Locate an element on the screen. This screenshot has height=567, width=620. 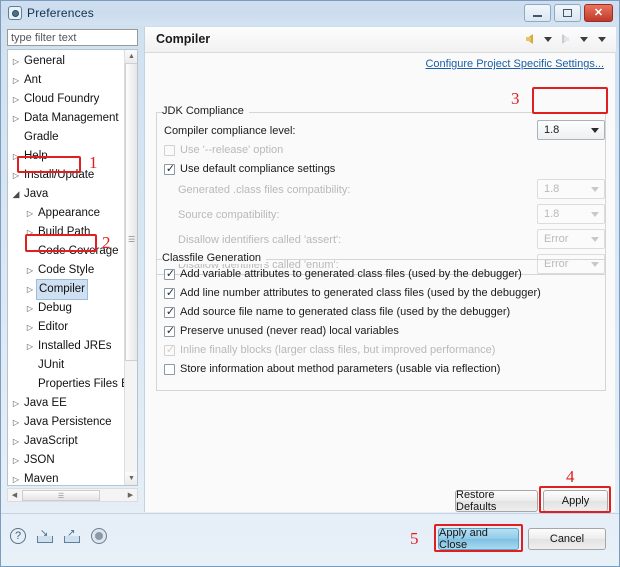
sidebar-item-maven: Maven is located at coordinates (67, 477).